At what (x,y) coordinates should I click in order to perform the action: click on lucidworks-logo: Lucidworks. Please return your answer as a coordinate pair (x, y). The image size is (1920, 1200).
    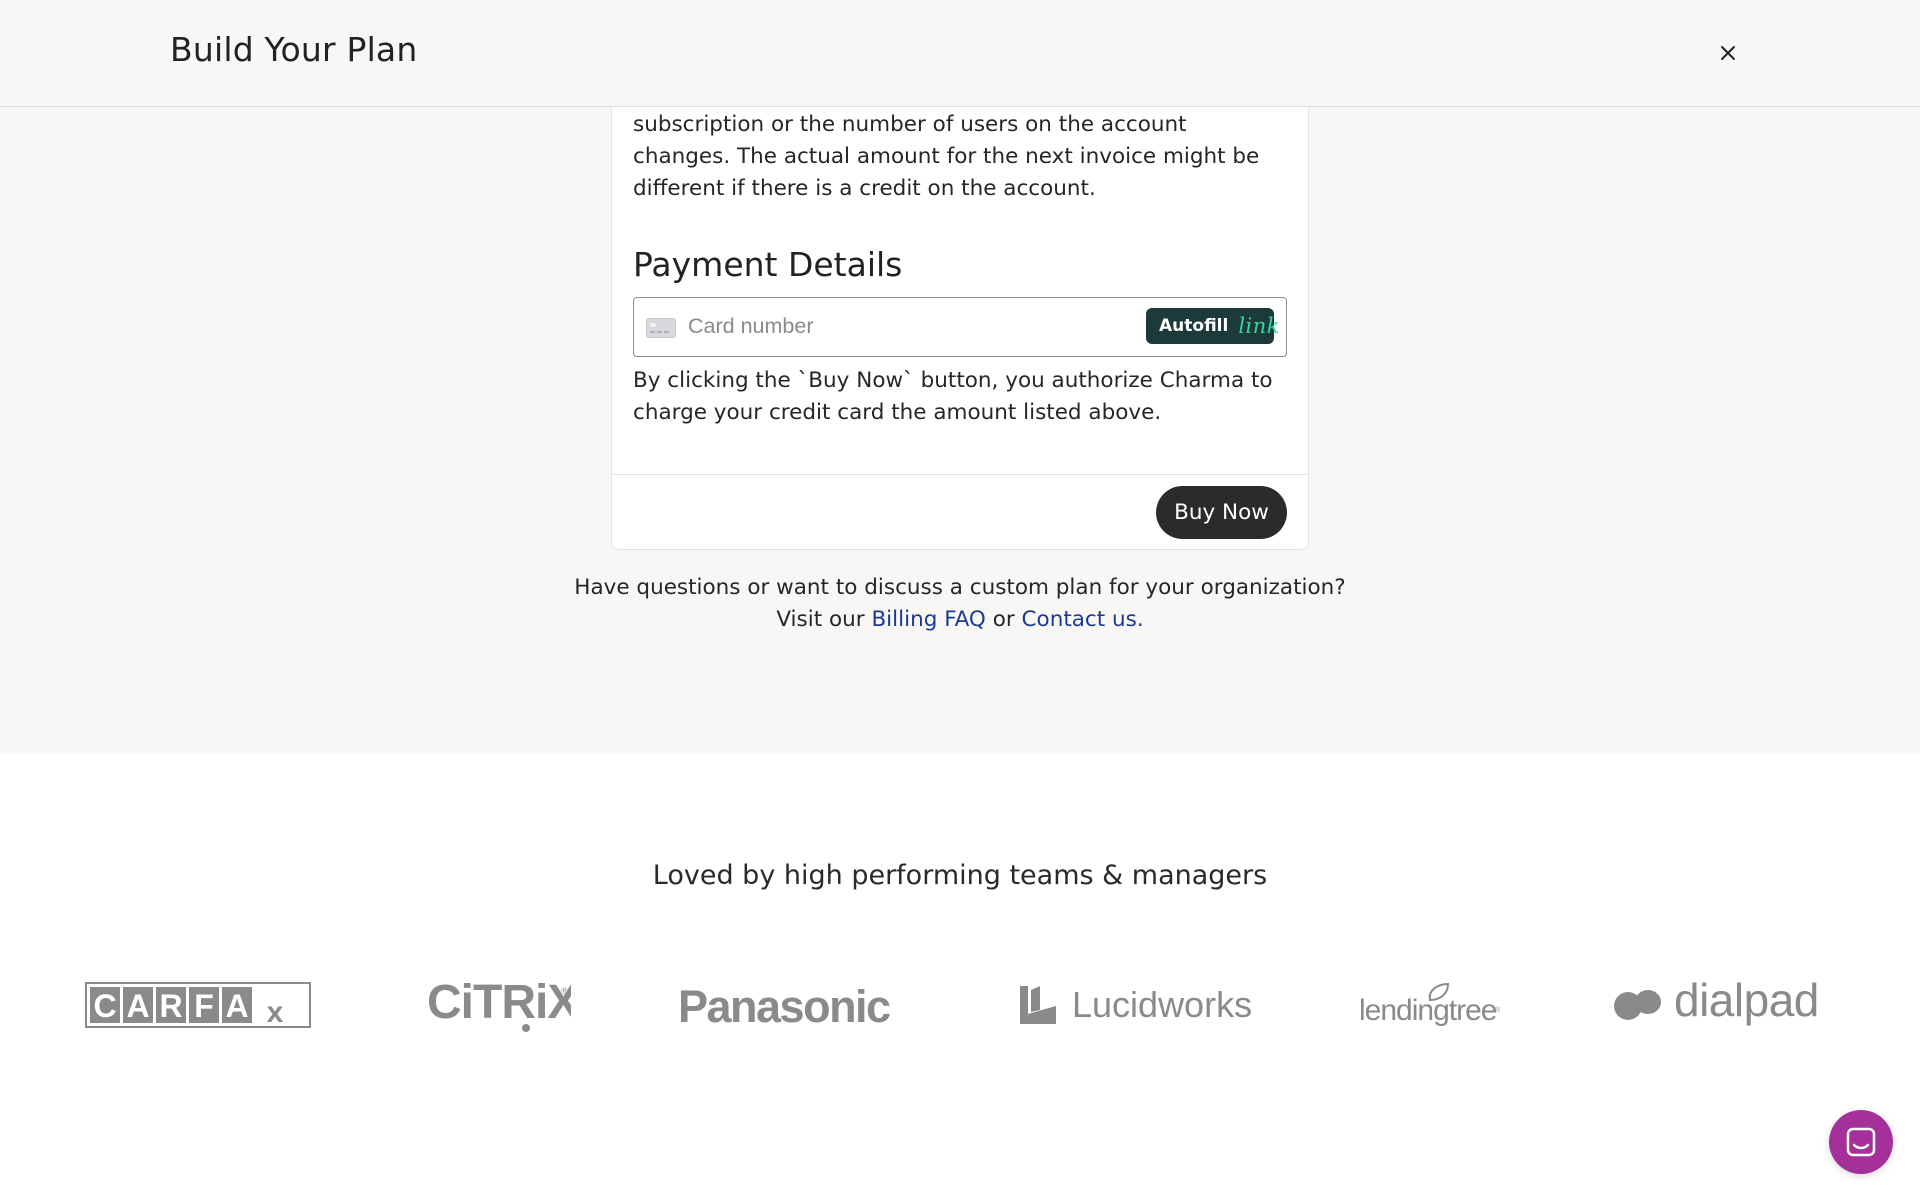
    Looking at the image, I should click on (1136, 1004).